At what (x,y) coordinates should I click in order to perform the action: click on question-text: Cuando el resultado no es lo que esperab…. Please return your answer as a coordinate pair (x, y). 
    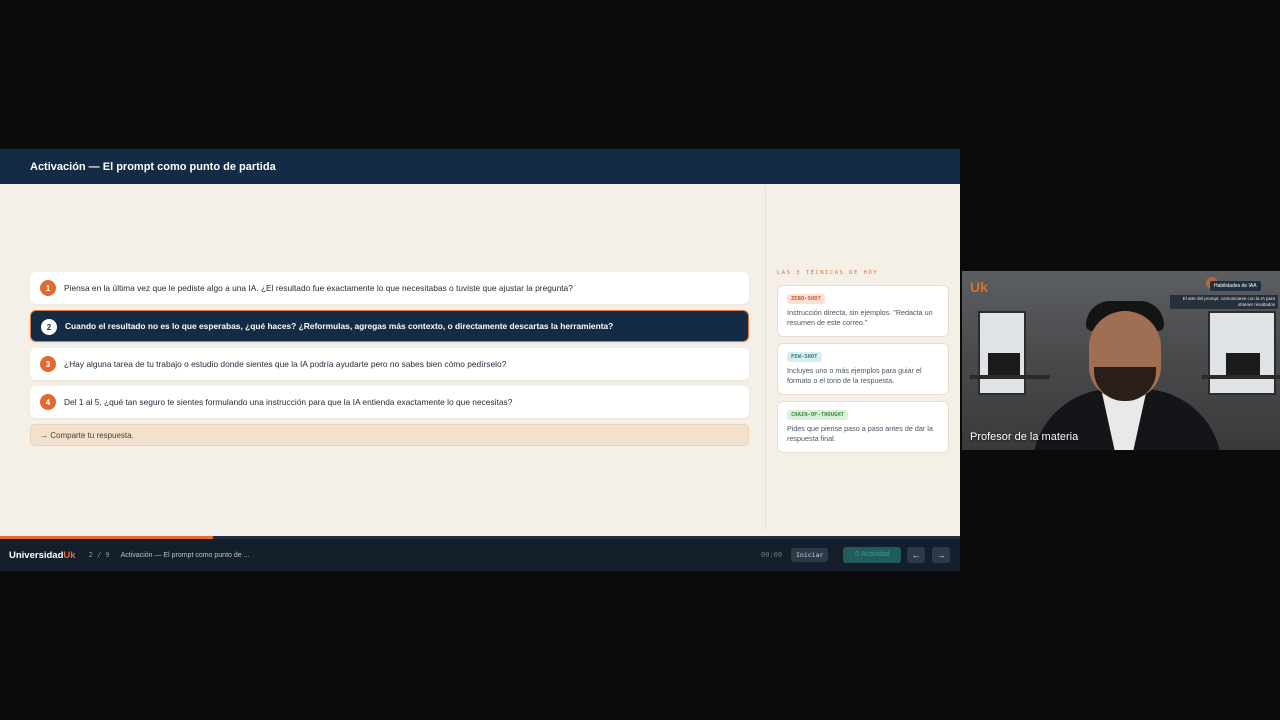
    Looking at the image, I should click on (339, 326).